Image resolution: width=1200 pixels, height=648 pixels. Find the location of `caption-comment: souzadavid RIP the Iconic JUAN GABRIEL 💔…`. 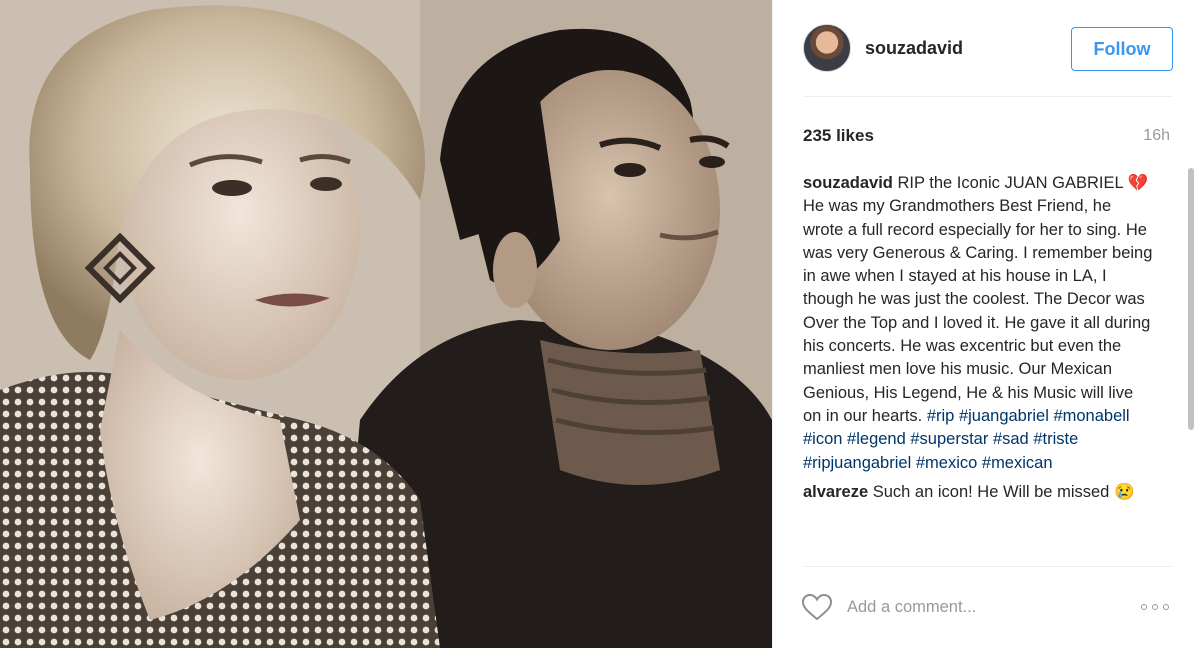

caption-comment: souzadavid RIP the Iconic JUAN GABRIEL 💔… is located at coordinates (978, 323).